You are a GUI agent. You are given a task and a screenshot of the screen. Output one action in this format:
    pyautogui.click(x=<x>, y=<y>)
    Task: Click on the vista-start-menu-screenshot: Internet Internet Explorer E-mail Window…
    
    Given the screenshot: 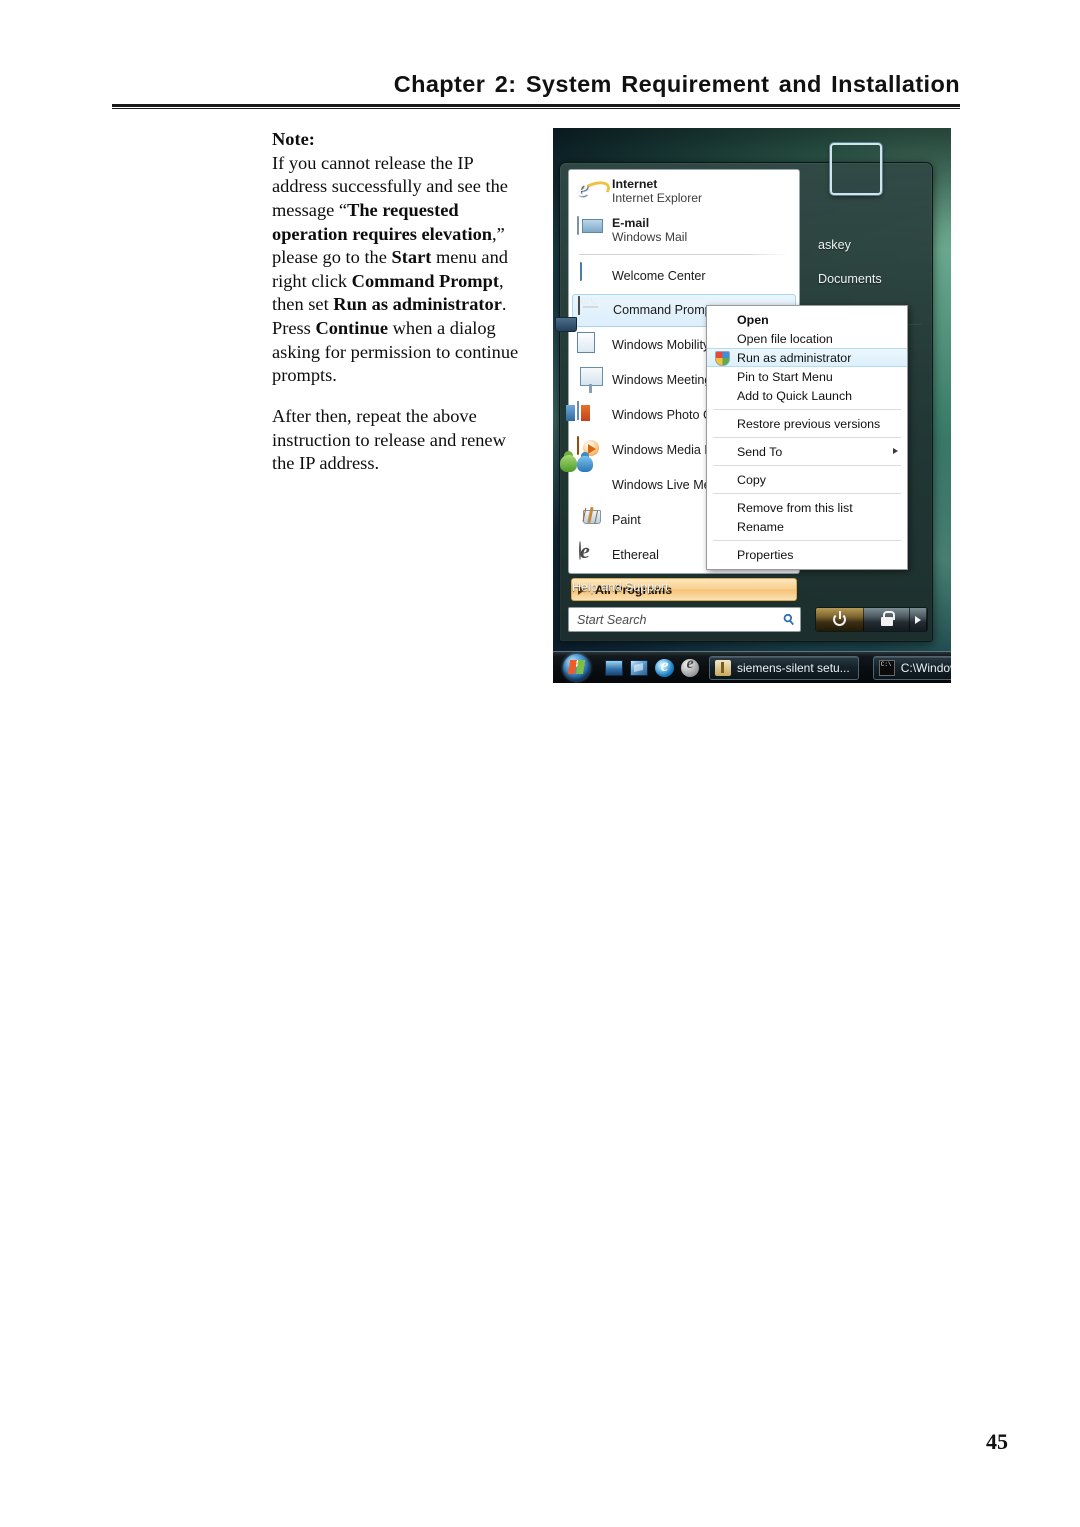 What is the action you would take?
    pyautogui.click(x=752, y=405)
    